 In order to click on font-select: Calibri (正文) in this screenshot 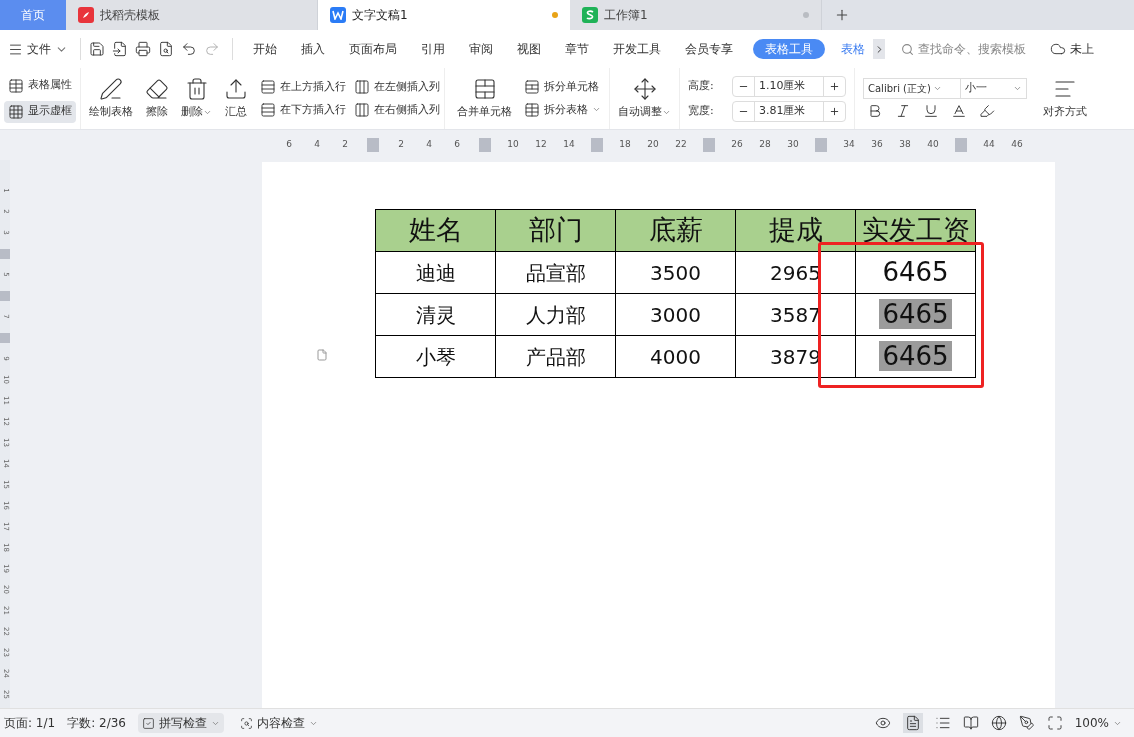, I will do `click(912, 88)`.